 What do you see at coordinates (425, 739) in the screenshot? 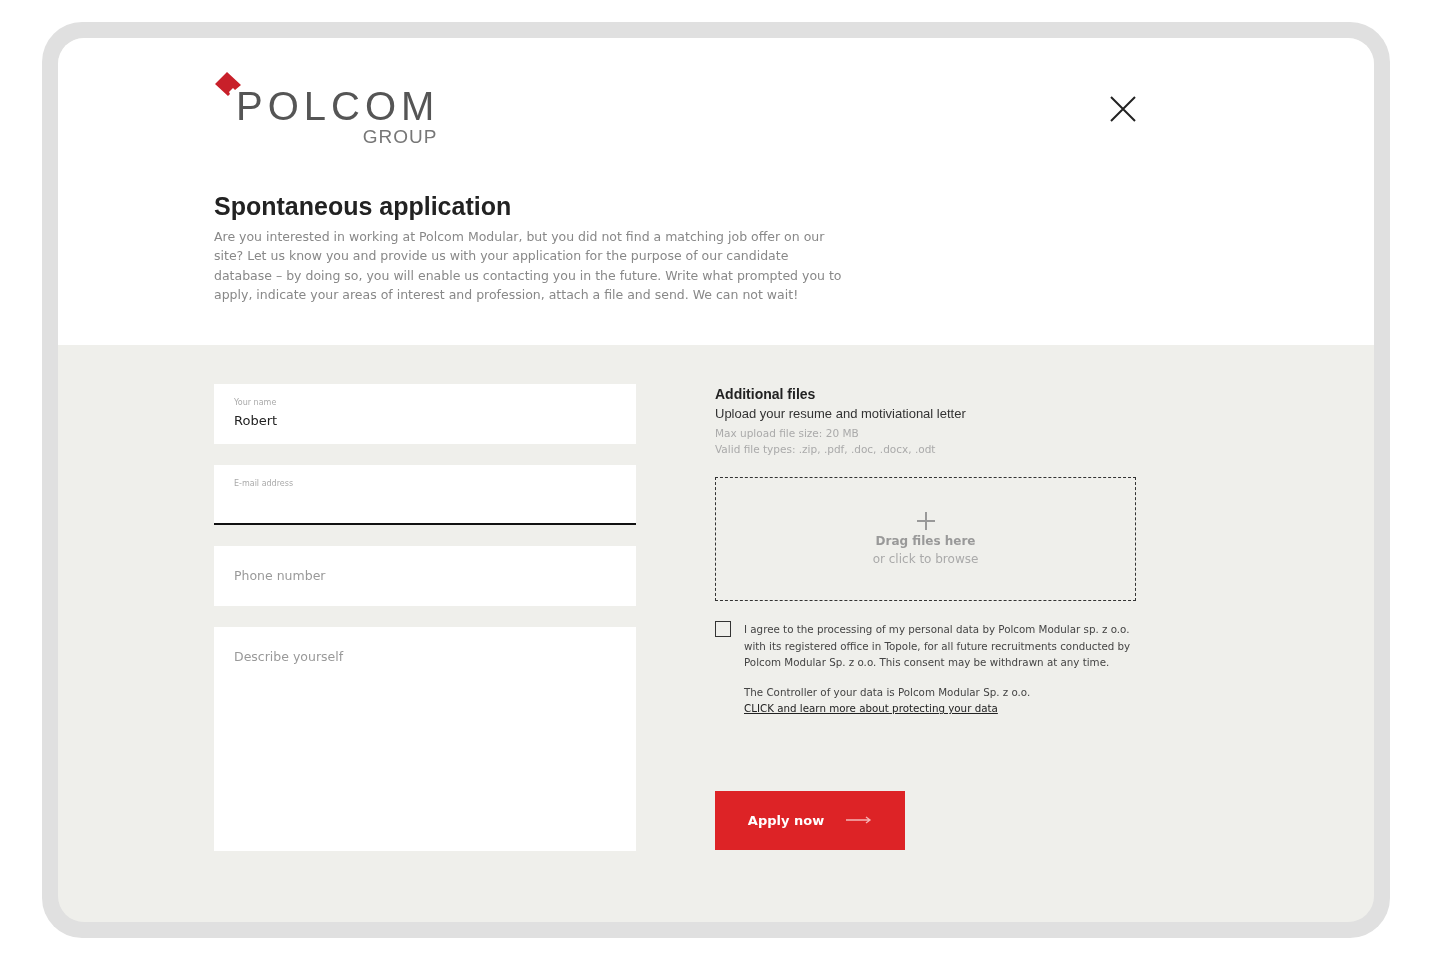
I see `text-area: Describe yourself` at bounding box center [425, 739].